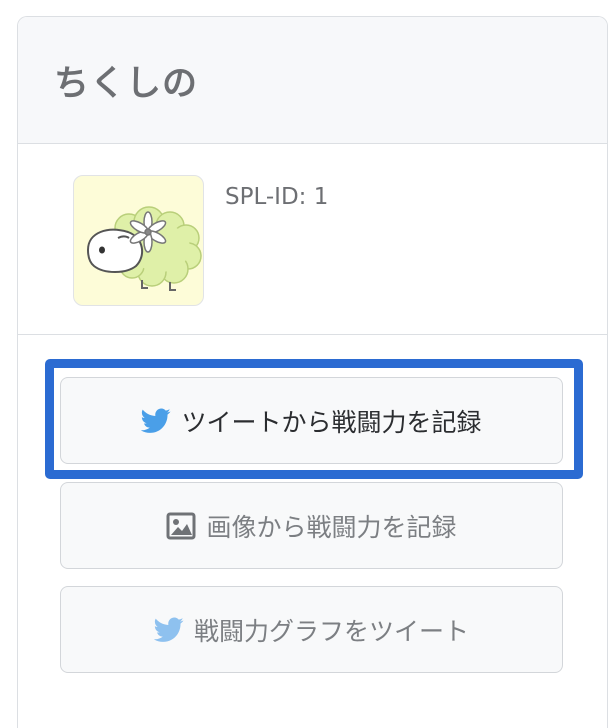 This screenshot has height=728, width=616. Describe the element at coordinates (331, 422) in the screenshot. I see `record-from-tweet-label: ツイートから戦闘力を記録` at that location.